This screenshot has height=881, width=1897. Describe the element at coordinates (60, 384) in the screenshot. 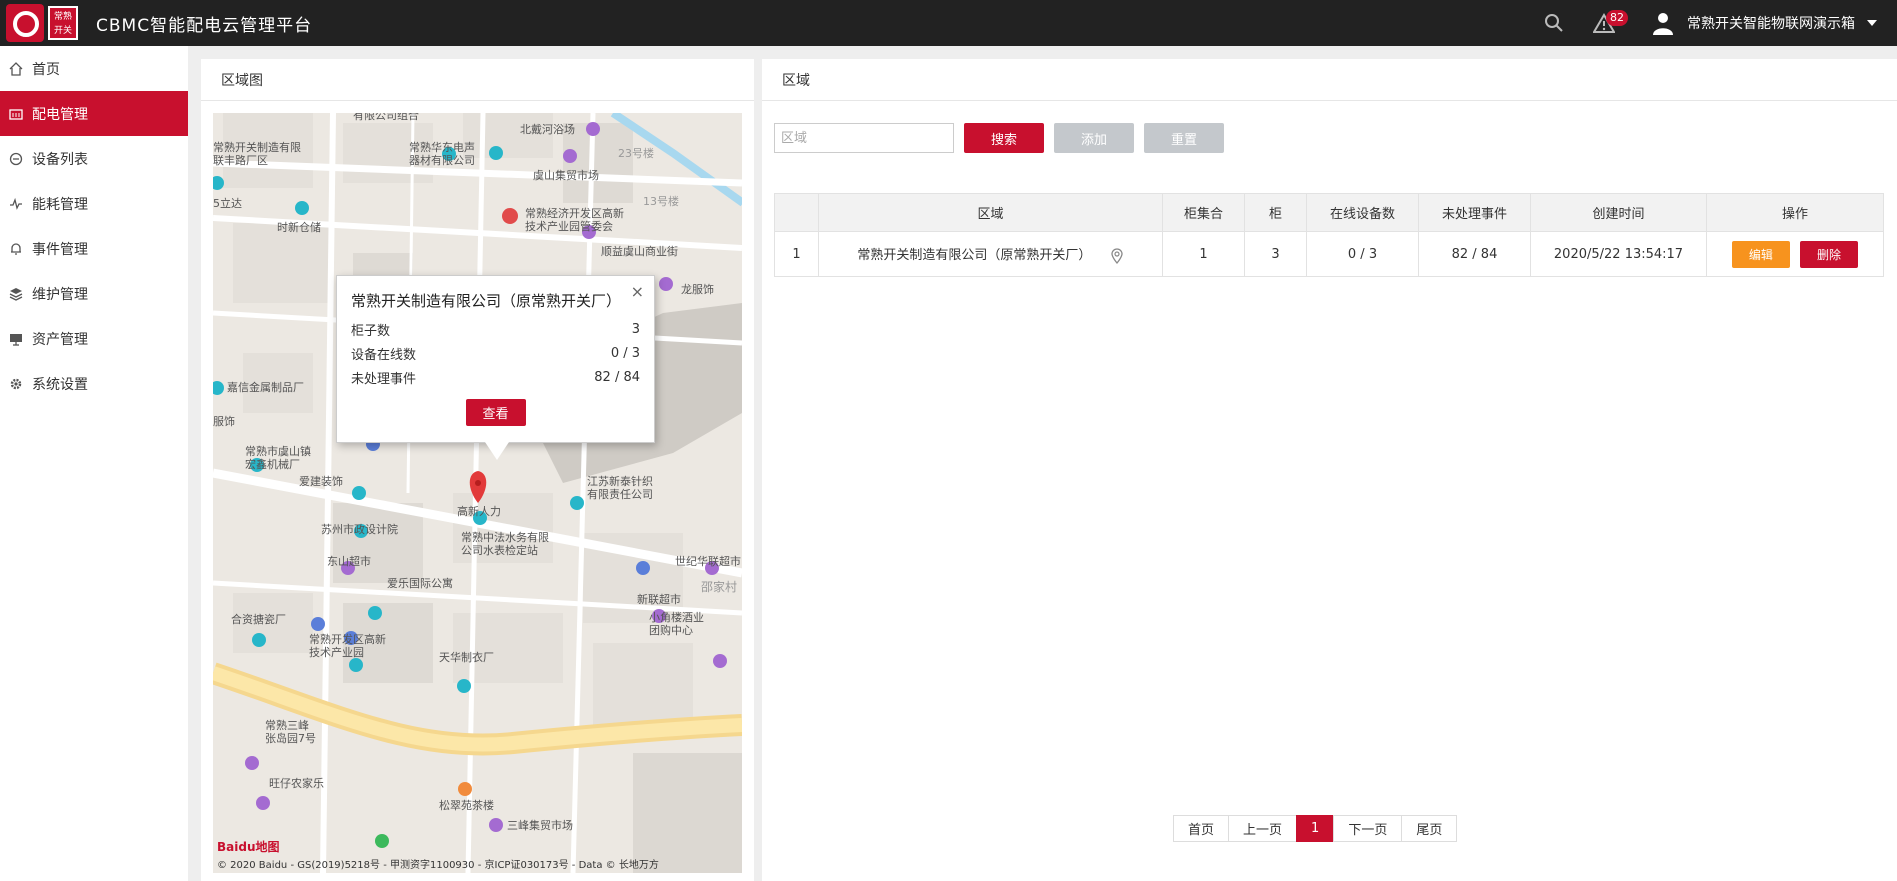

I see `sidebar-item-label: 系统设置` at that location.